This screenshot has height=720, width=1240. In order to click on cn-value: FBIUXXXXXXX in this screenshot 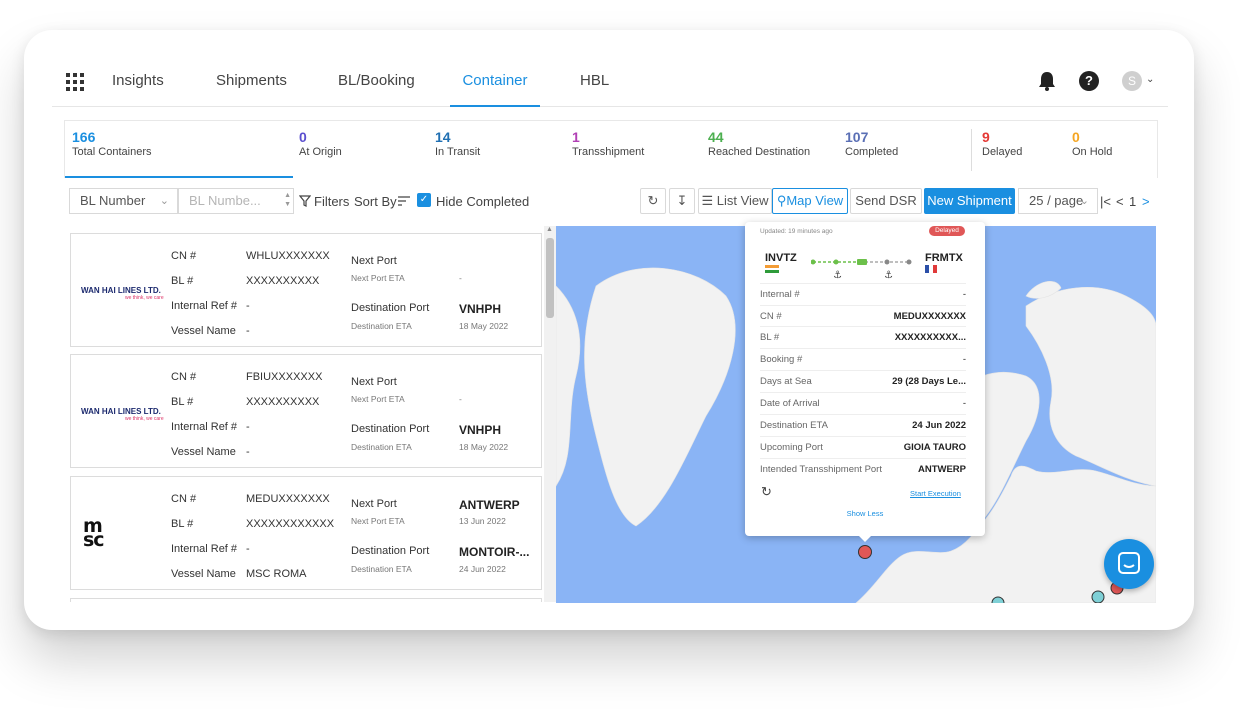, I will do `click(284, 377)`.